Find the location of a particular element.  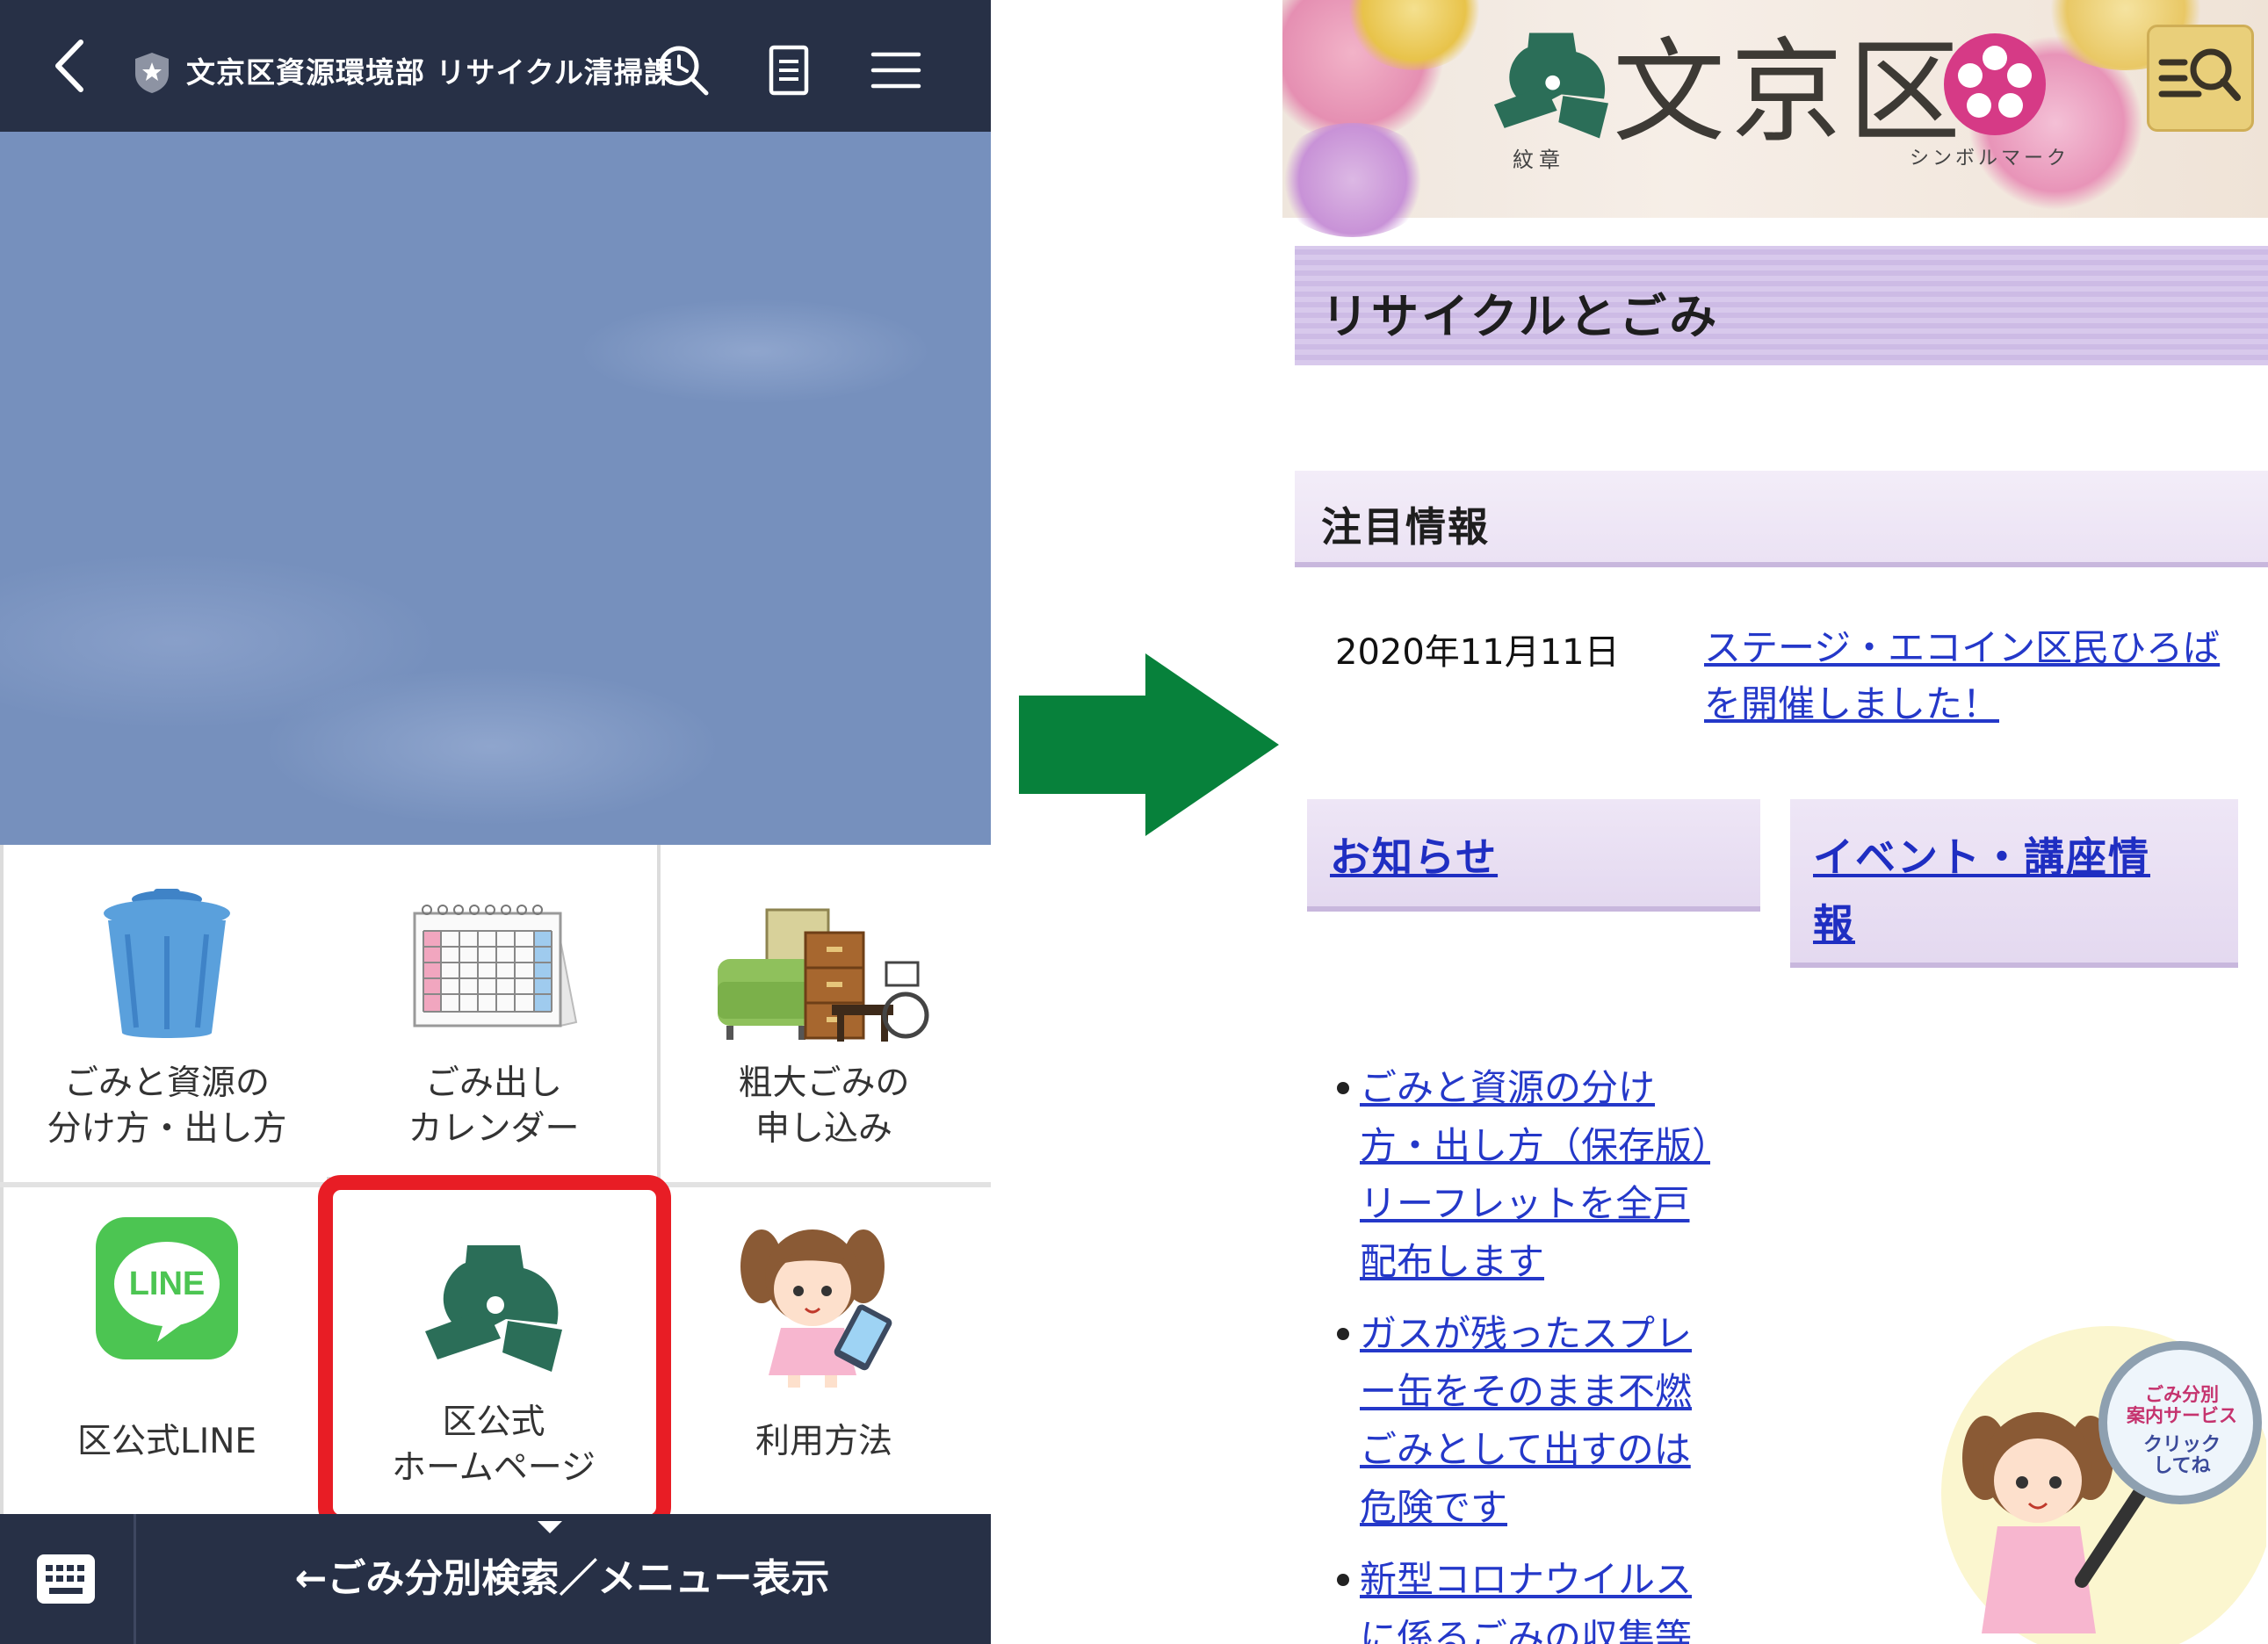

bunkyo-crest-icon is located at coordinates (1551, 85).